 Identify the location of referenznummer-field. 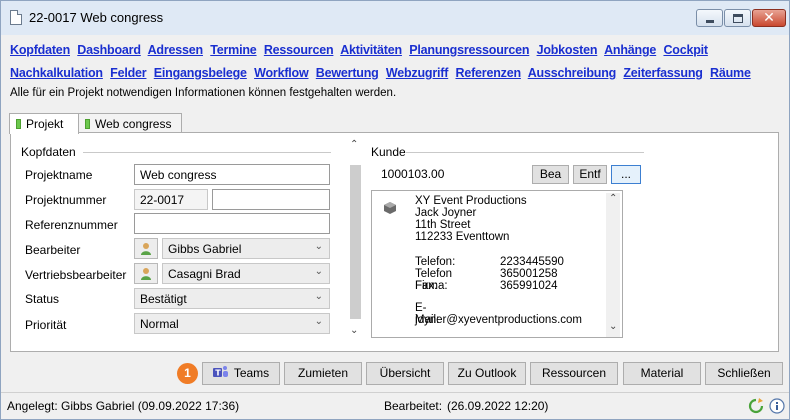
(232, 223).